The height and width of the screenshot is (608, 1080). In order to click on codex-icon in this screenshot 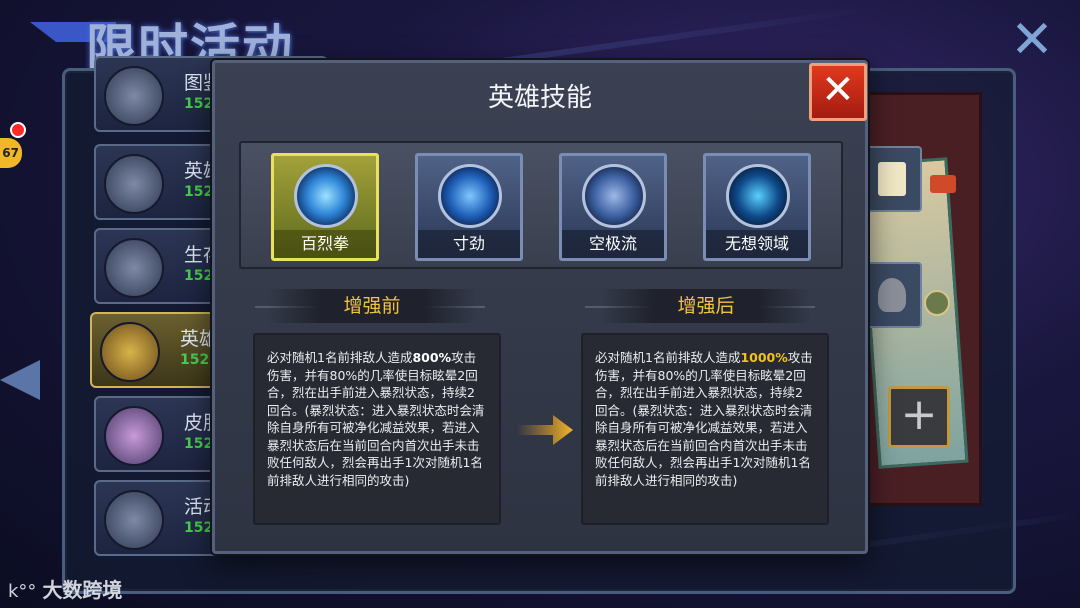, I will do `click(134, 96)`.